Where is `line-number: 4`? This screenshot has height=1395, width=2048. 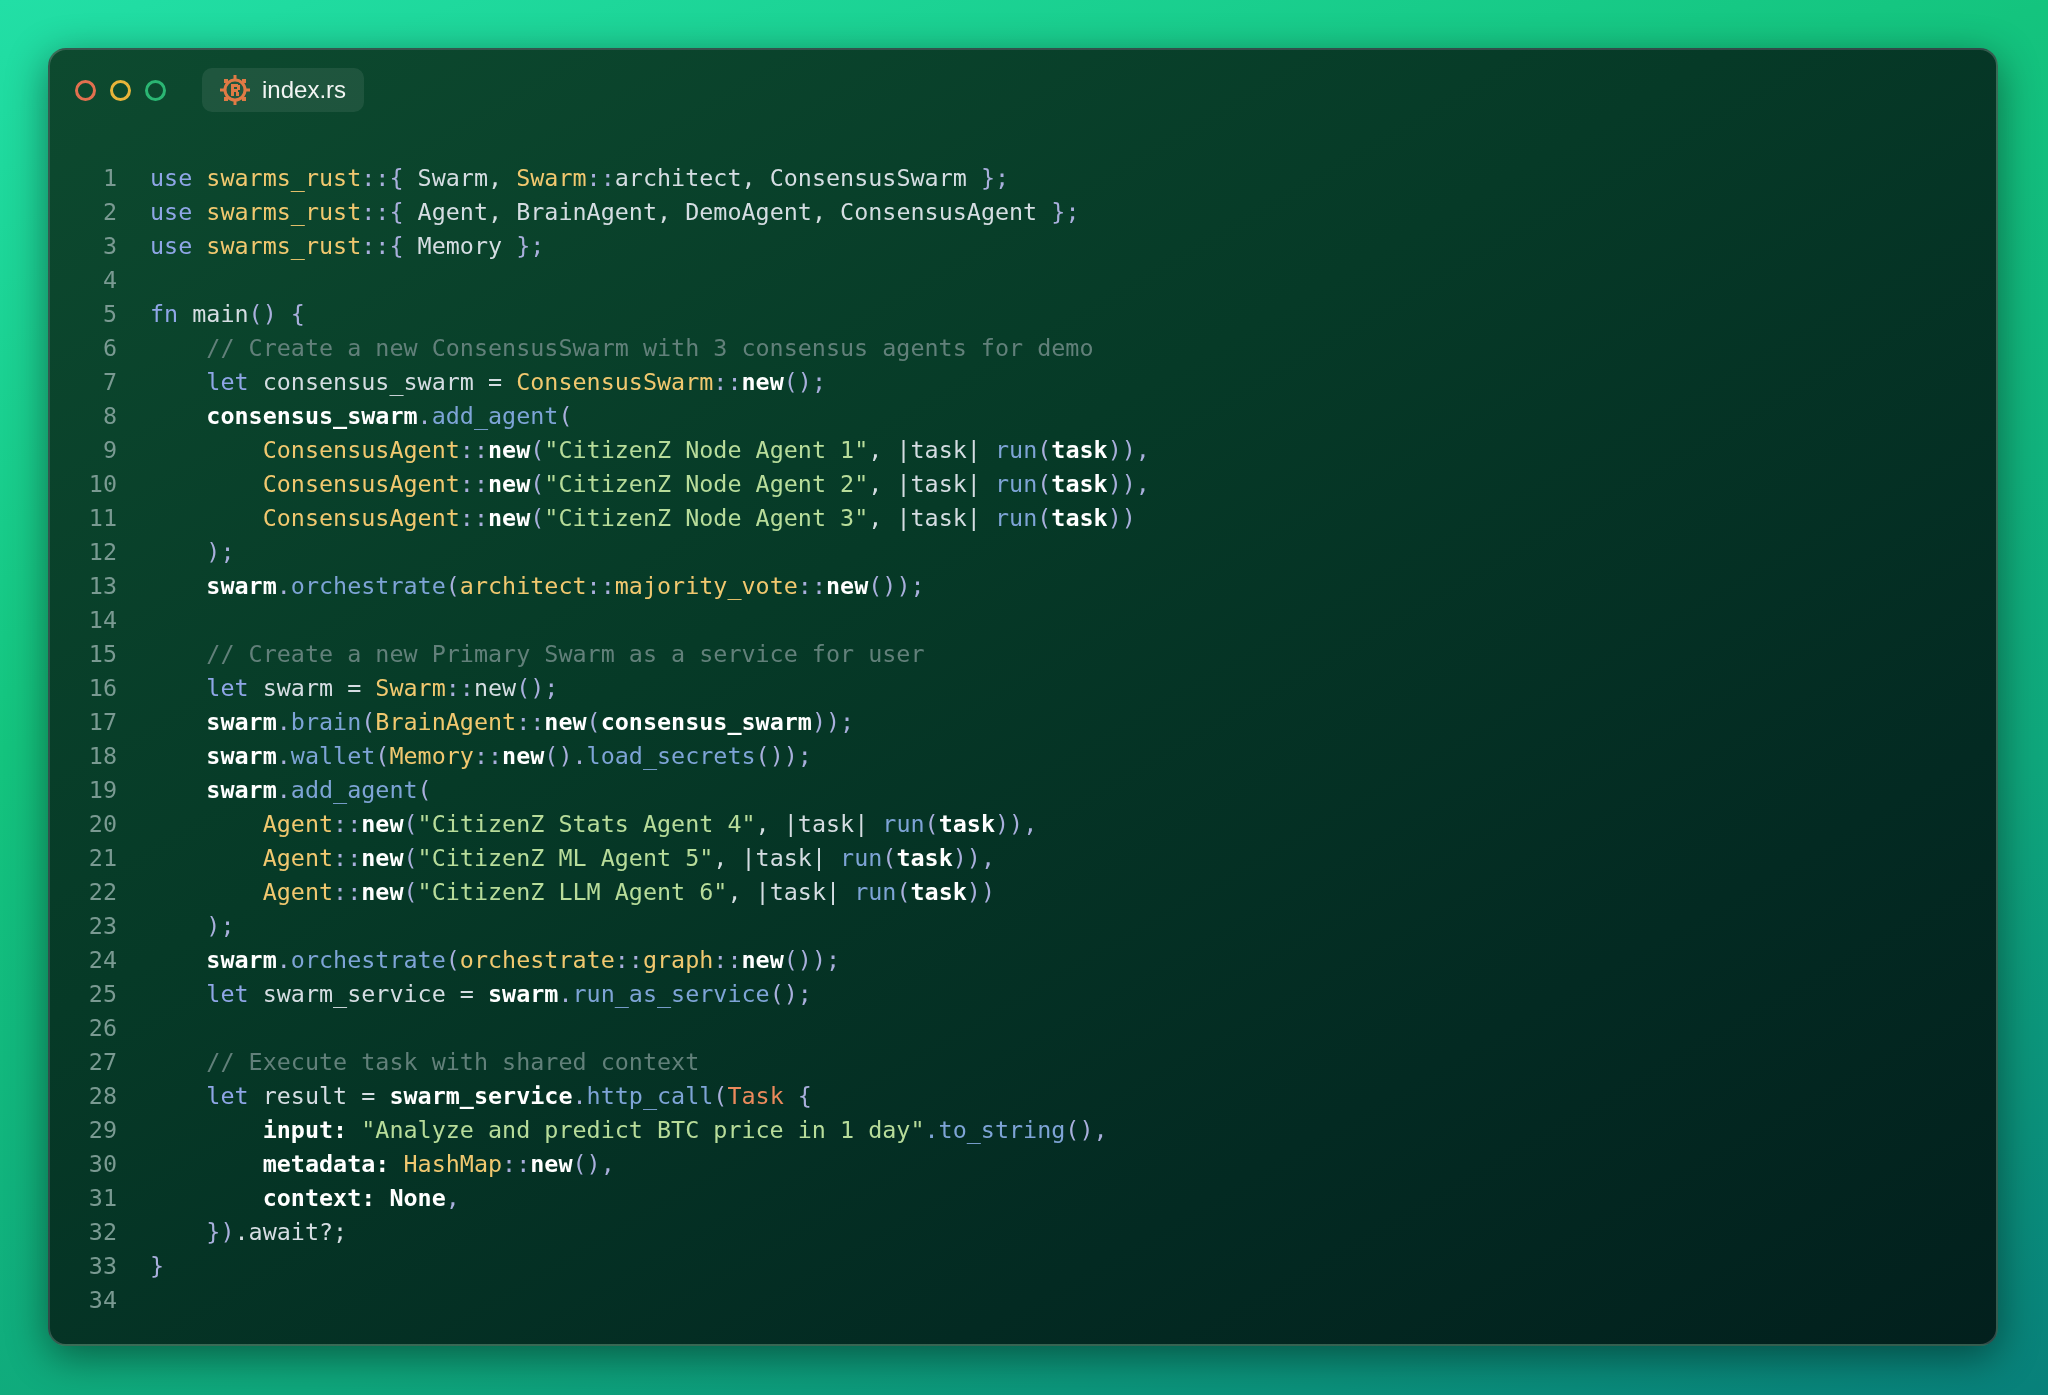
line-number: 4 is located at coordinates (109, 280).